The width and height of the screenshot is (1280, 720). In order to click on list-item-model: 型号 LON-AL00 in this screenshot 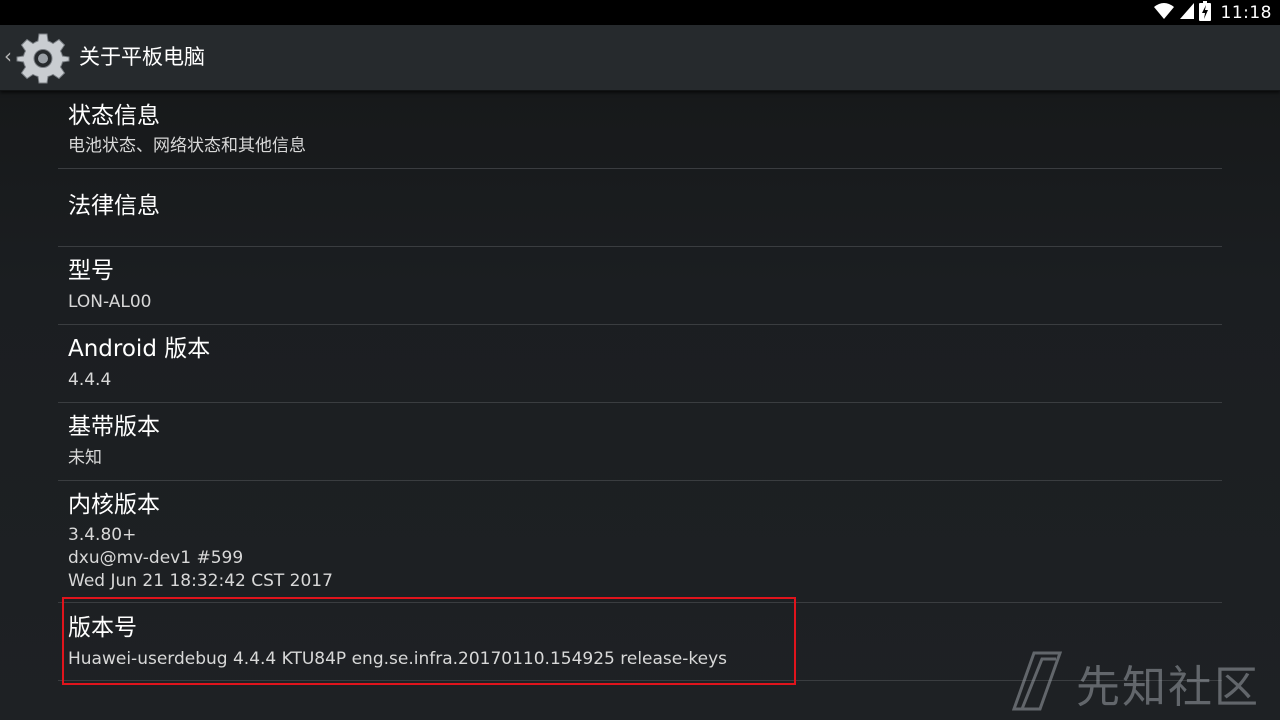, I will do `click(640, 286)`.